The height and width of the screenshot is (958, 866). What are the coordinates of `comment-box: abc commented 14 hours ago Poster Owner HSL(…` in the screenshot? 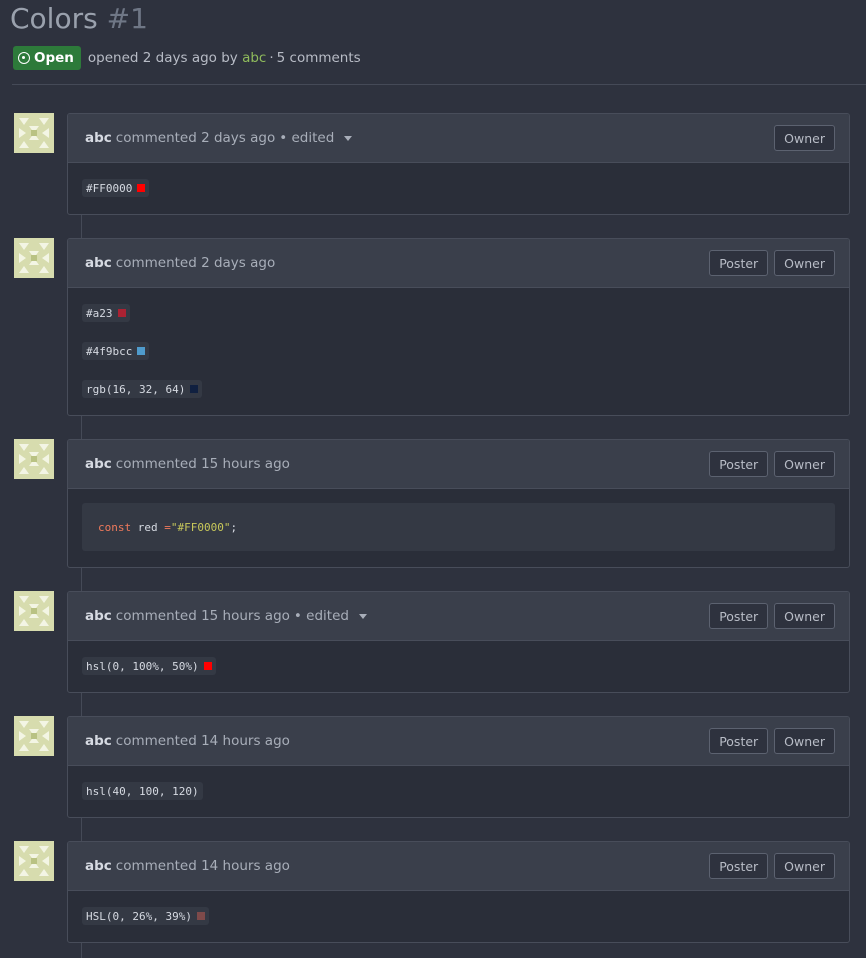 It's located at (458, 892).